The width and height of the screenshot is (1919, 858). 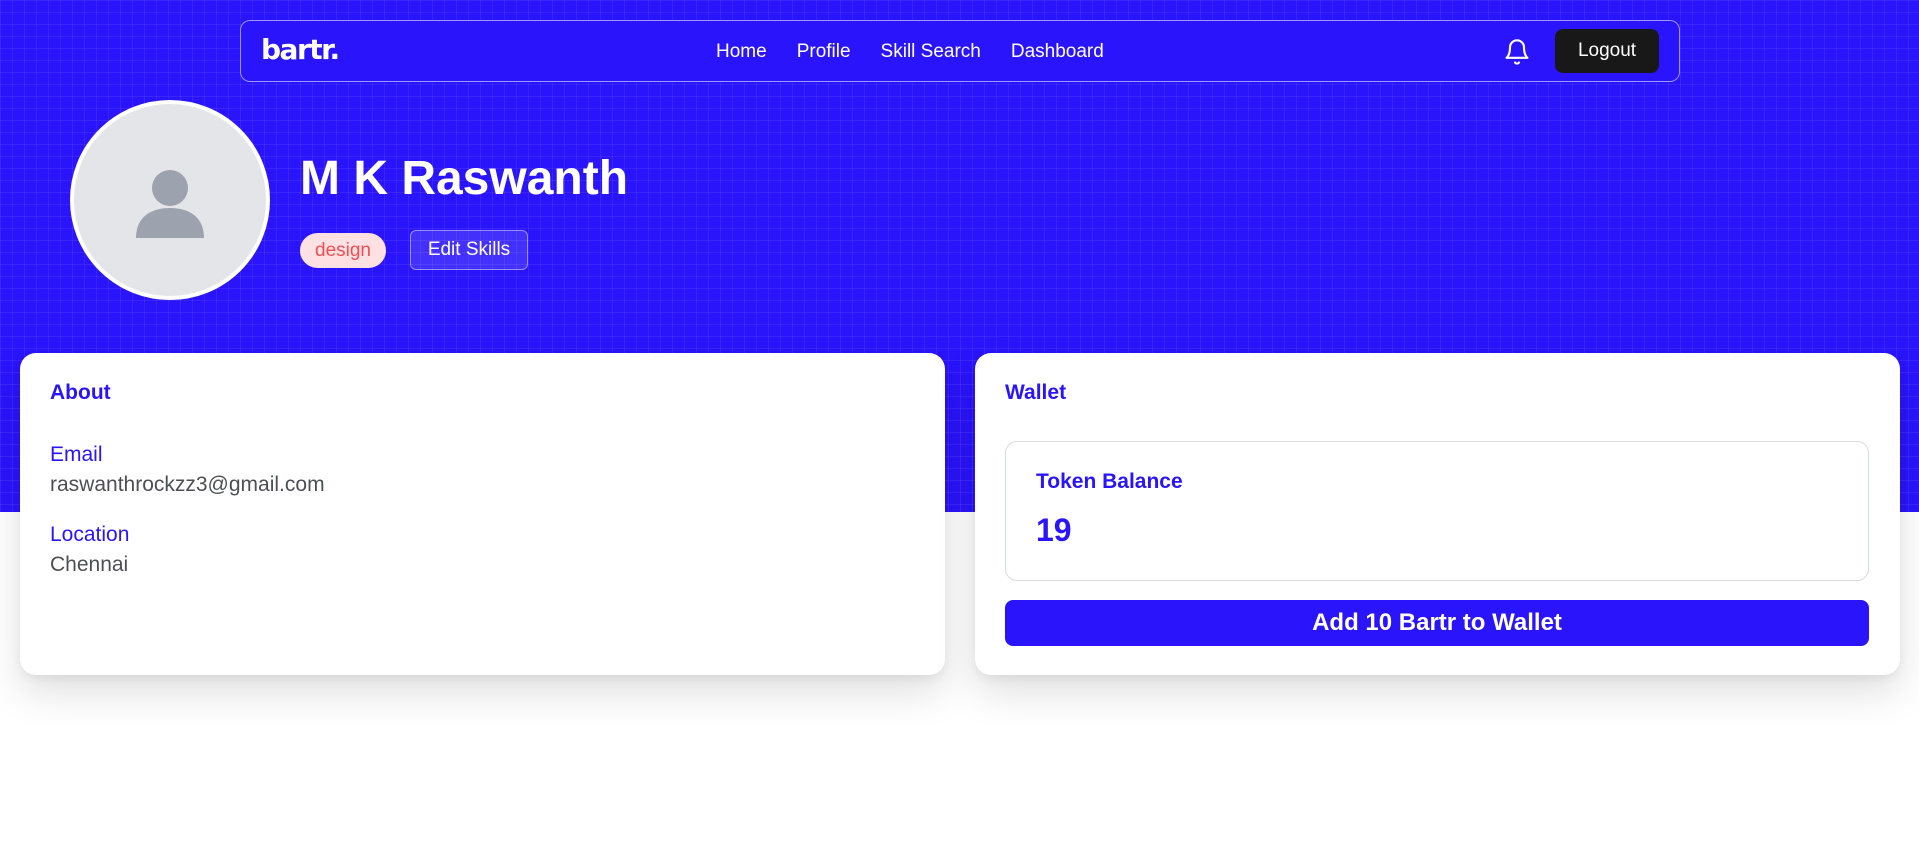 I want to click on email-value: raswanthrockzz3@gmail.com, so click(x=187, y=484).